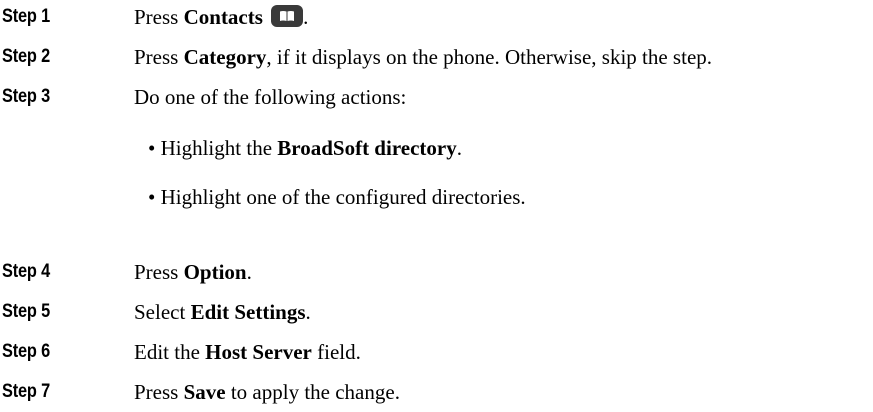  I want to click on bullet-text: • Highlight the BroadSoft directory., so click(305, 148).